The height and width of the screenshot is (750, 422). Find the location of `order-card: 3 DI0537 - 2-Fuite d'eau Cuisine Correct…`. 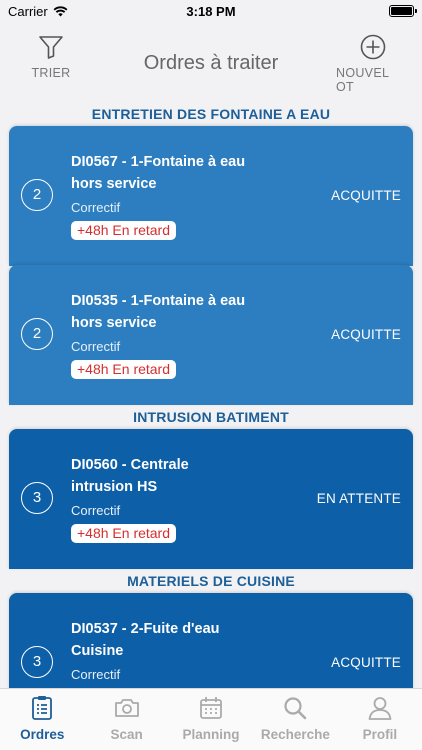

order-card: 3 DI0537 - 2-Fuite d'eau Cuisine Correct… is located at coordinates (211, 640).